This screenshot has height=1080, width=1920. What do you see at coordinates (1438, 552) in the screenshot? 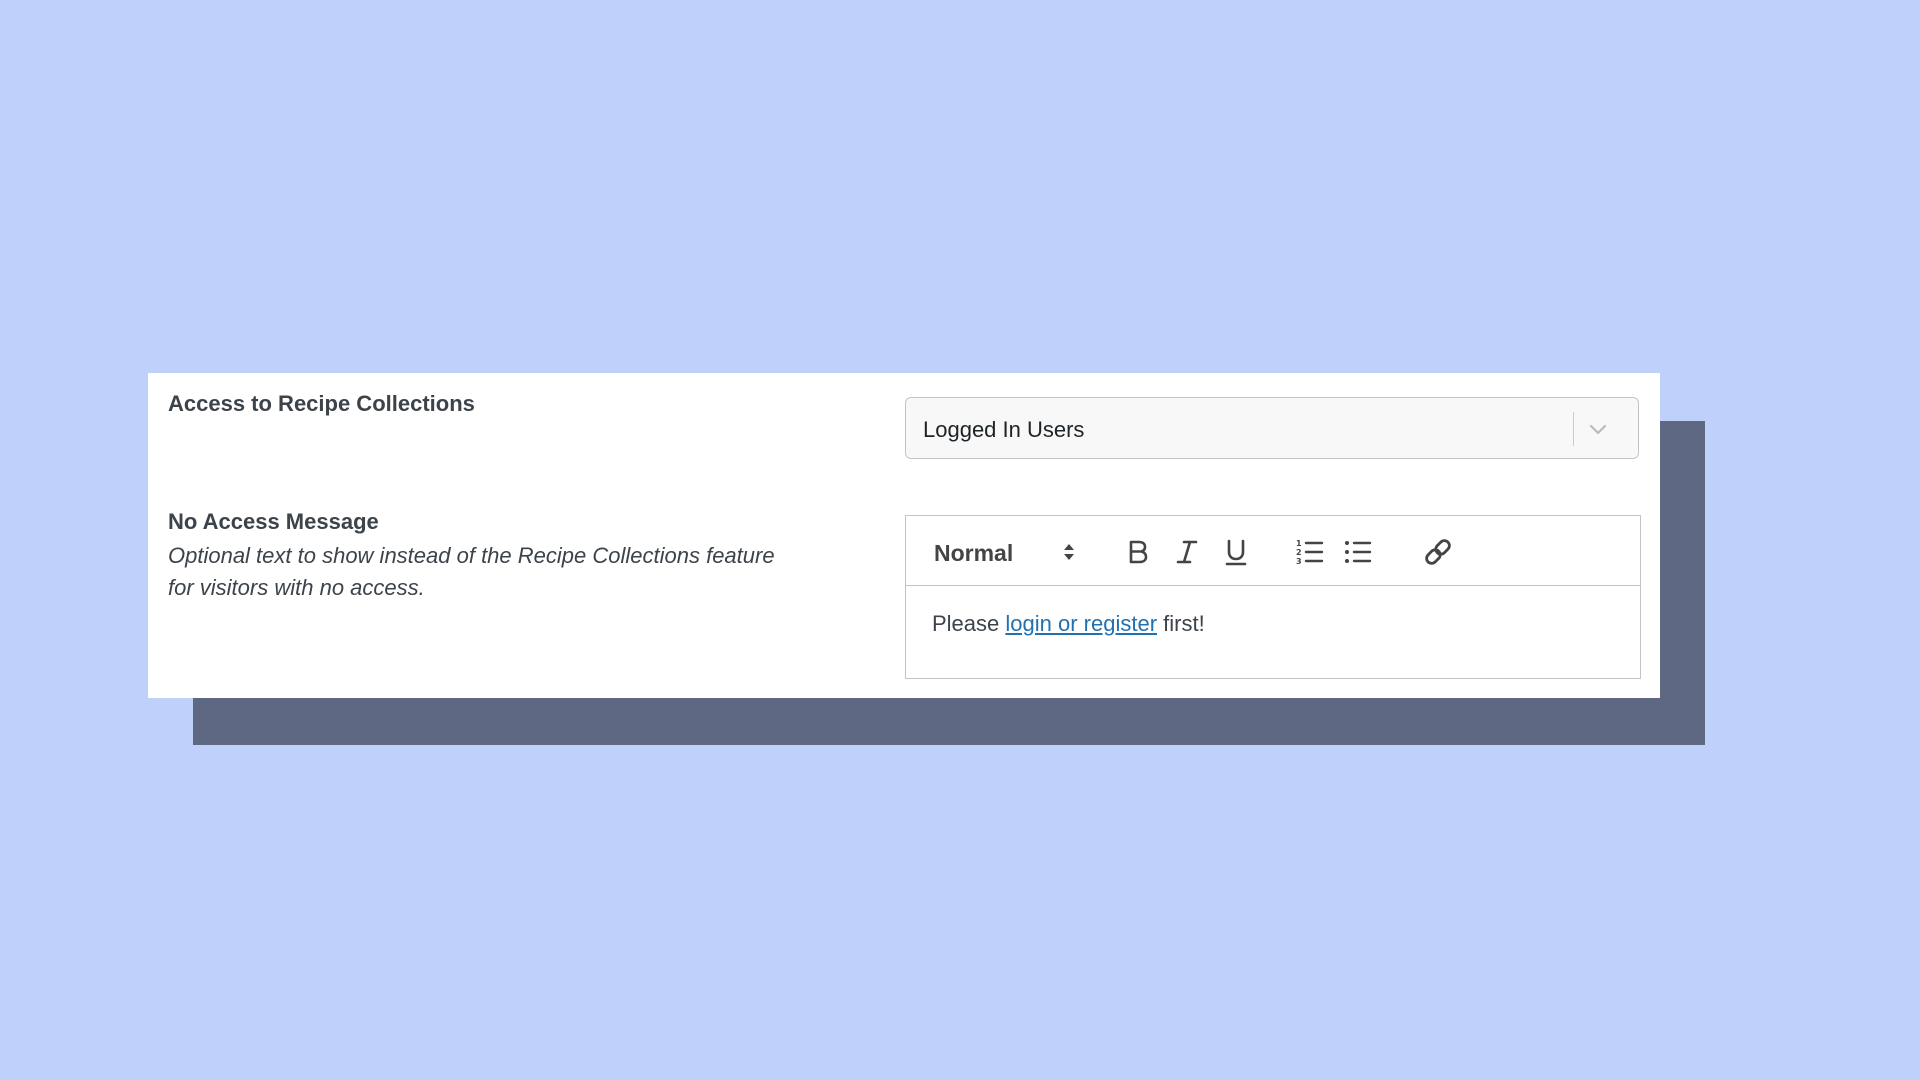
I see `link-icon` at bounding box center [1438, 552].